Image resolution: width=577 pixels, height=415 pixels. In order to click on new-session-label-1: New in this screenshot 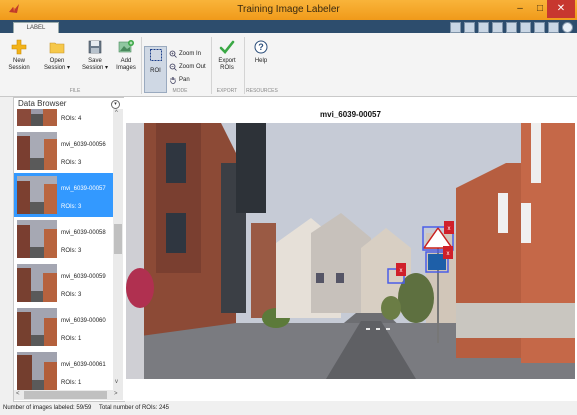, I will do `click(18, 61)`.